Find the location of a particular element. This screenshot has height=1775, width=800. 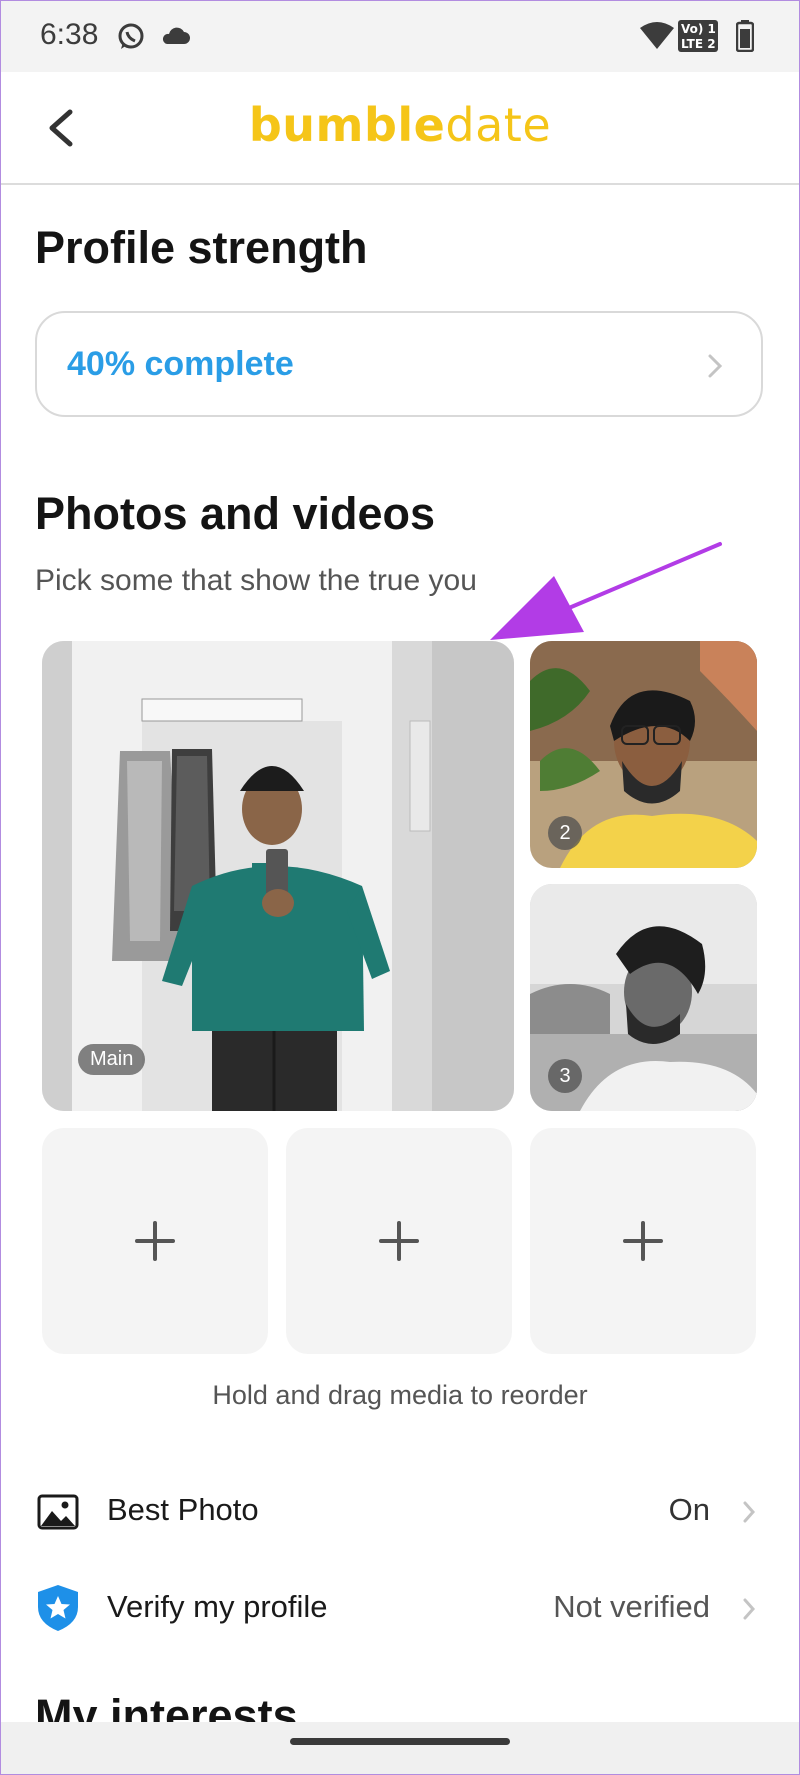

status-time: 6:38 is located at coordinates (69, 34).